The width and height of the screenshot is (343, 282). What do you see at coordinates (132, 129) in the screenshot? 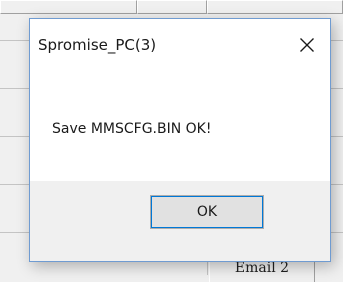
I see `dialog-message: Save MMSCFG.BIN OK!` at bounding box center [132, 129].